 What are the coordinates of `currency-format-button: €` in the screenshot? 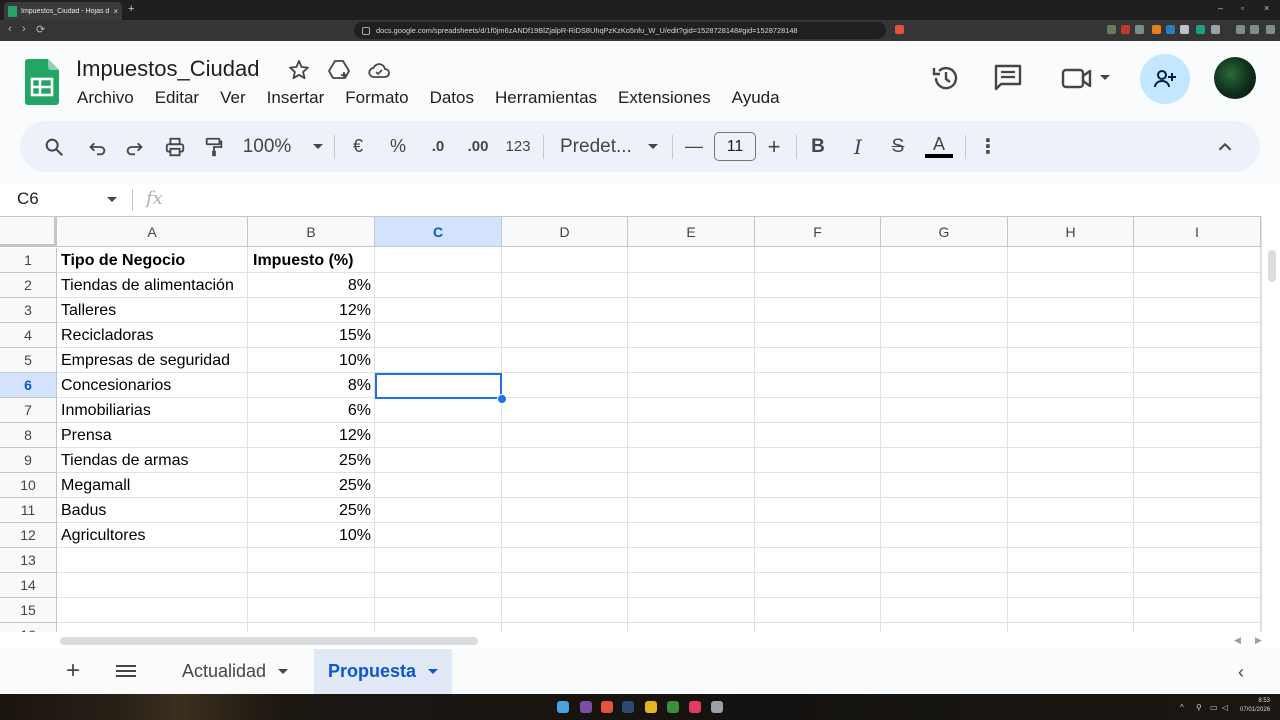 It's located at (358, 146).